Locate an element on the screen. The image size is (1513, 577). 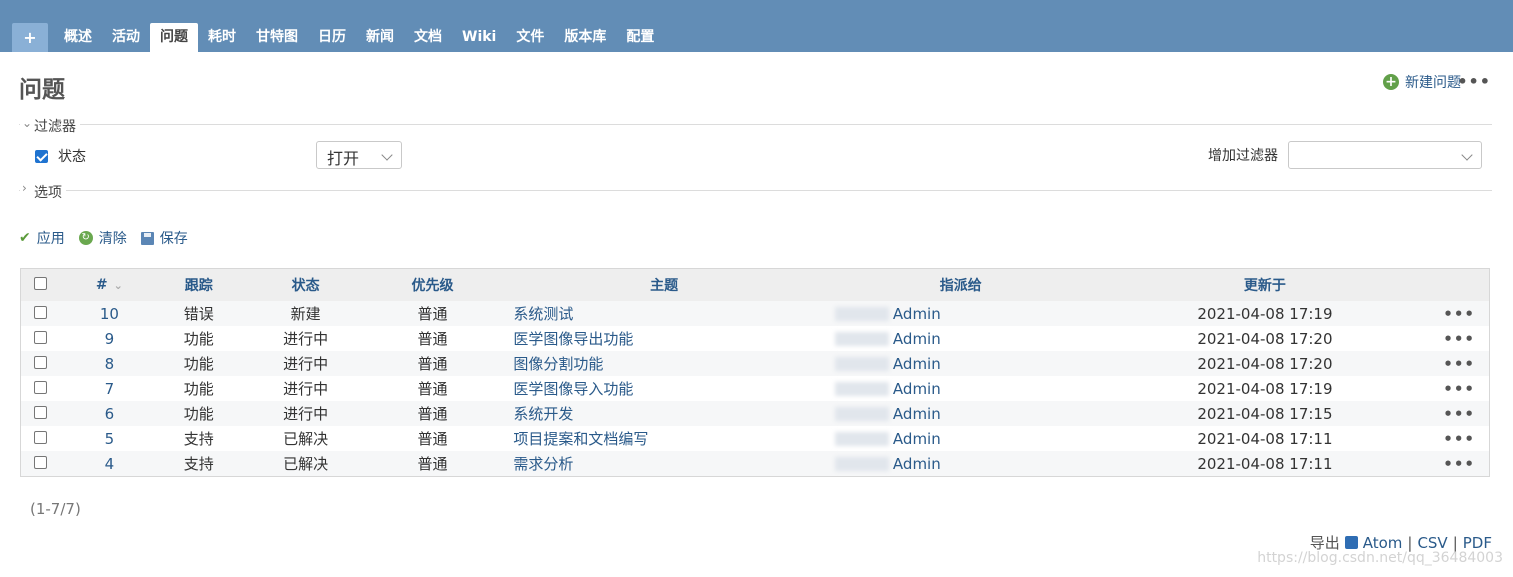
tracker-cell: 支持 is located at coordinates (198, 464).